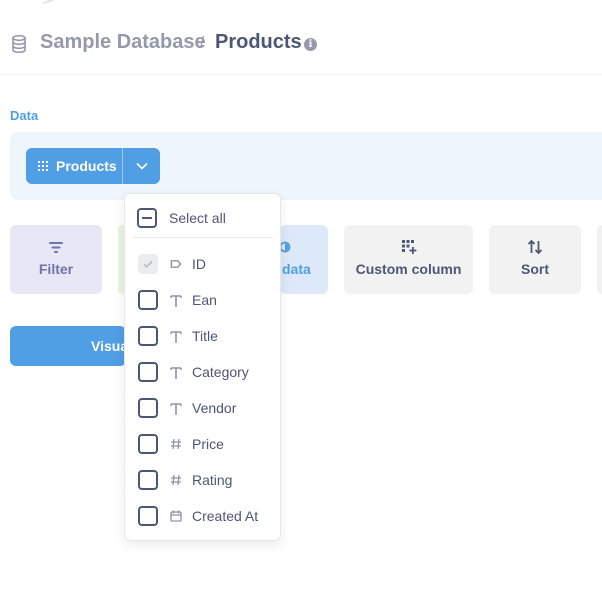 This screenshot has height=591, width=602. What do you see at coordinates (203, 237) in the screenshot?
I see `popover-divider` at bounding box center [203, 237].